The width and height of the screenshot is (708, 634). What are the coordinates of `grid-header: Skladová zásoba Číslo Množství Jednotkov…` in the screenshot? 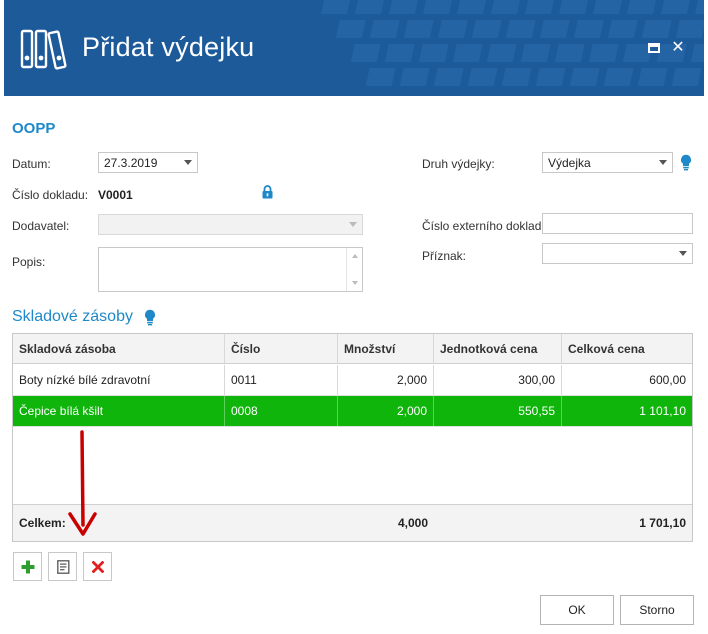 It's located at (352, 349).